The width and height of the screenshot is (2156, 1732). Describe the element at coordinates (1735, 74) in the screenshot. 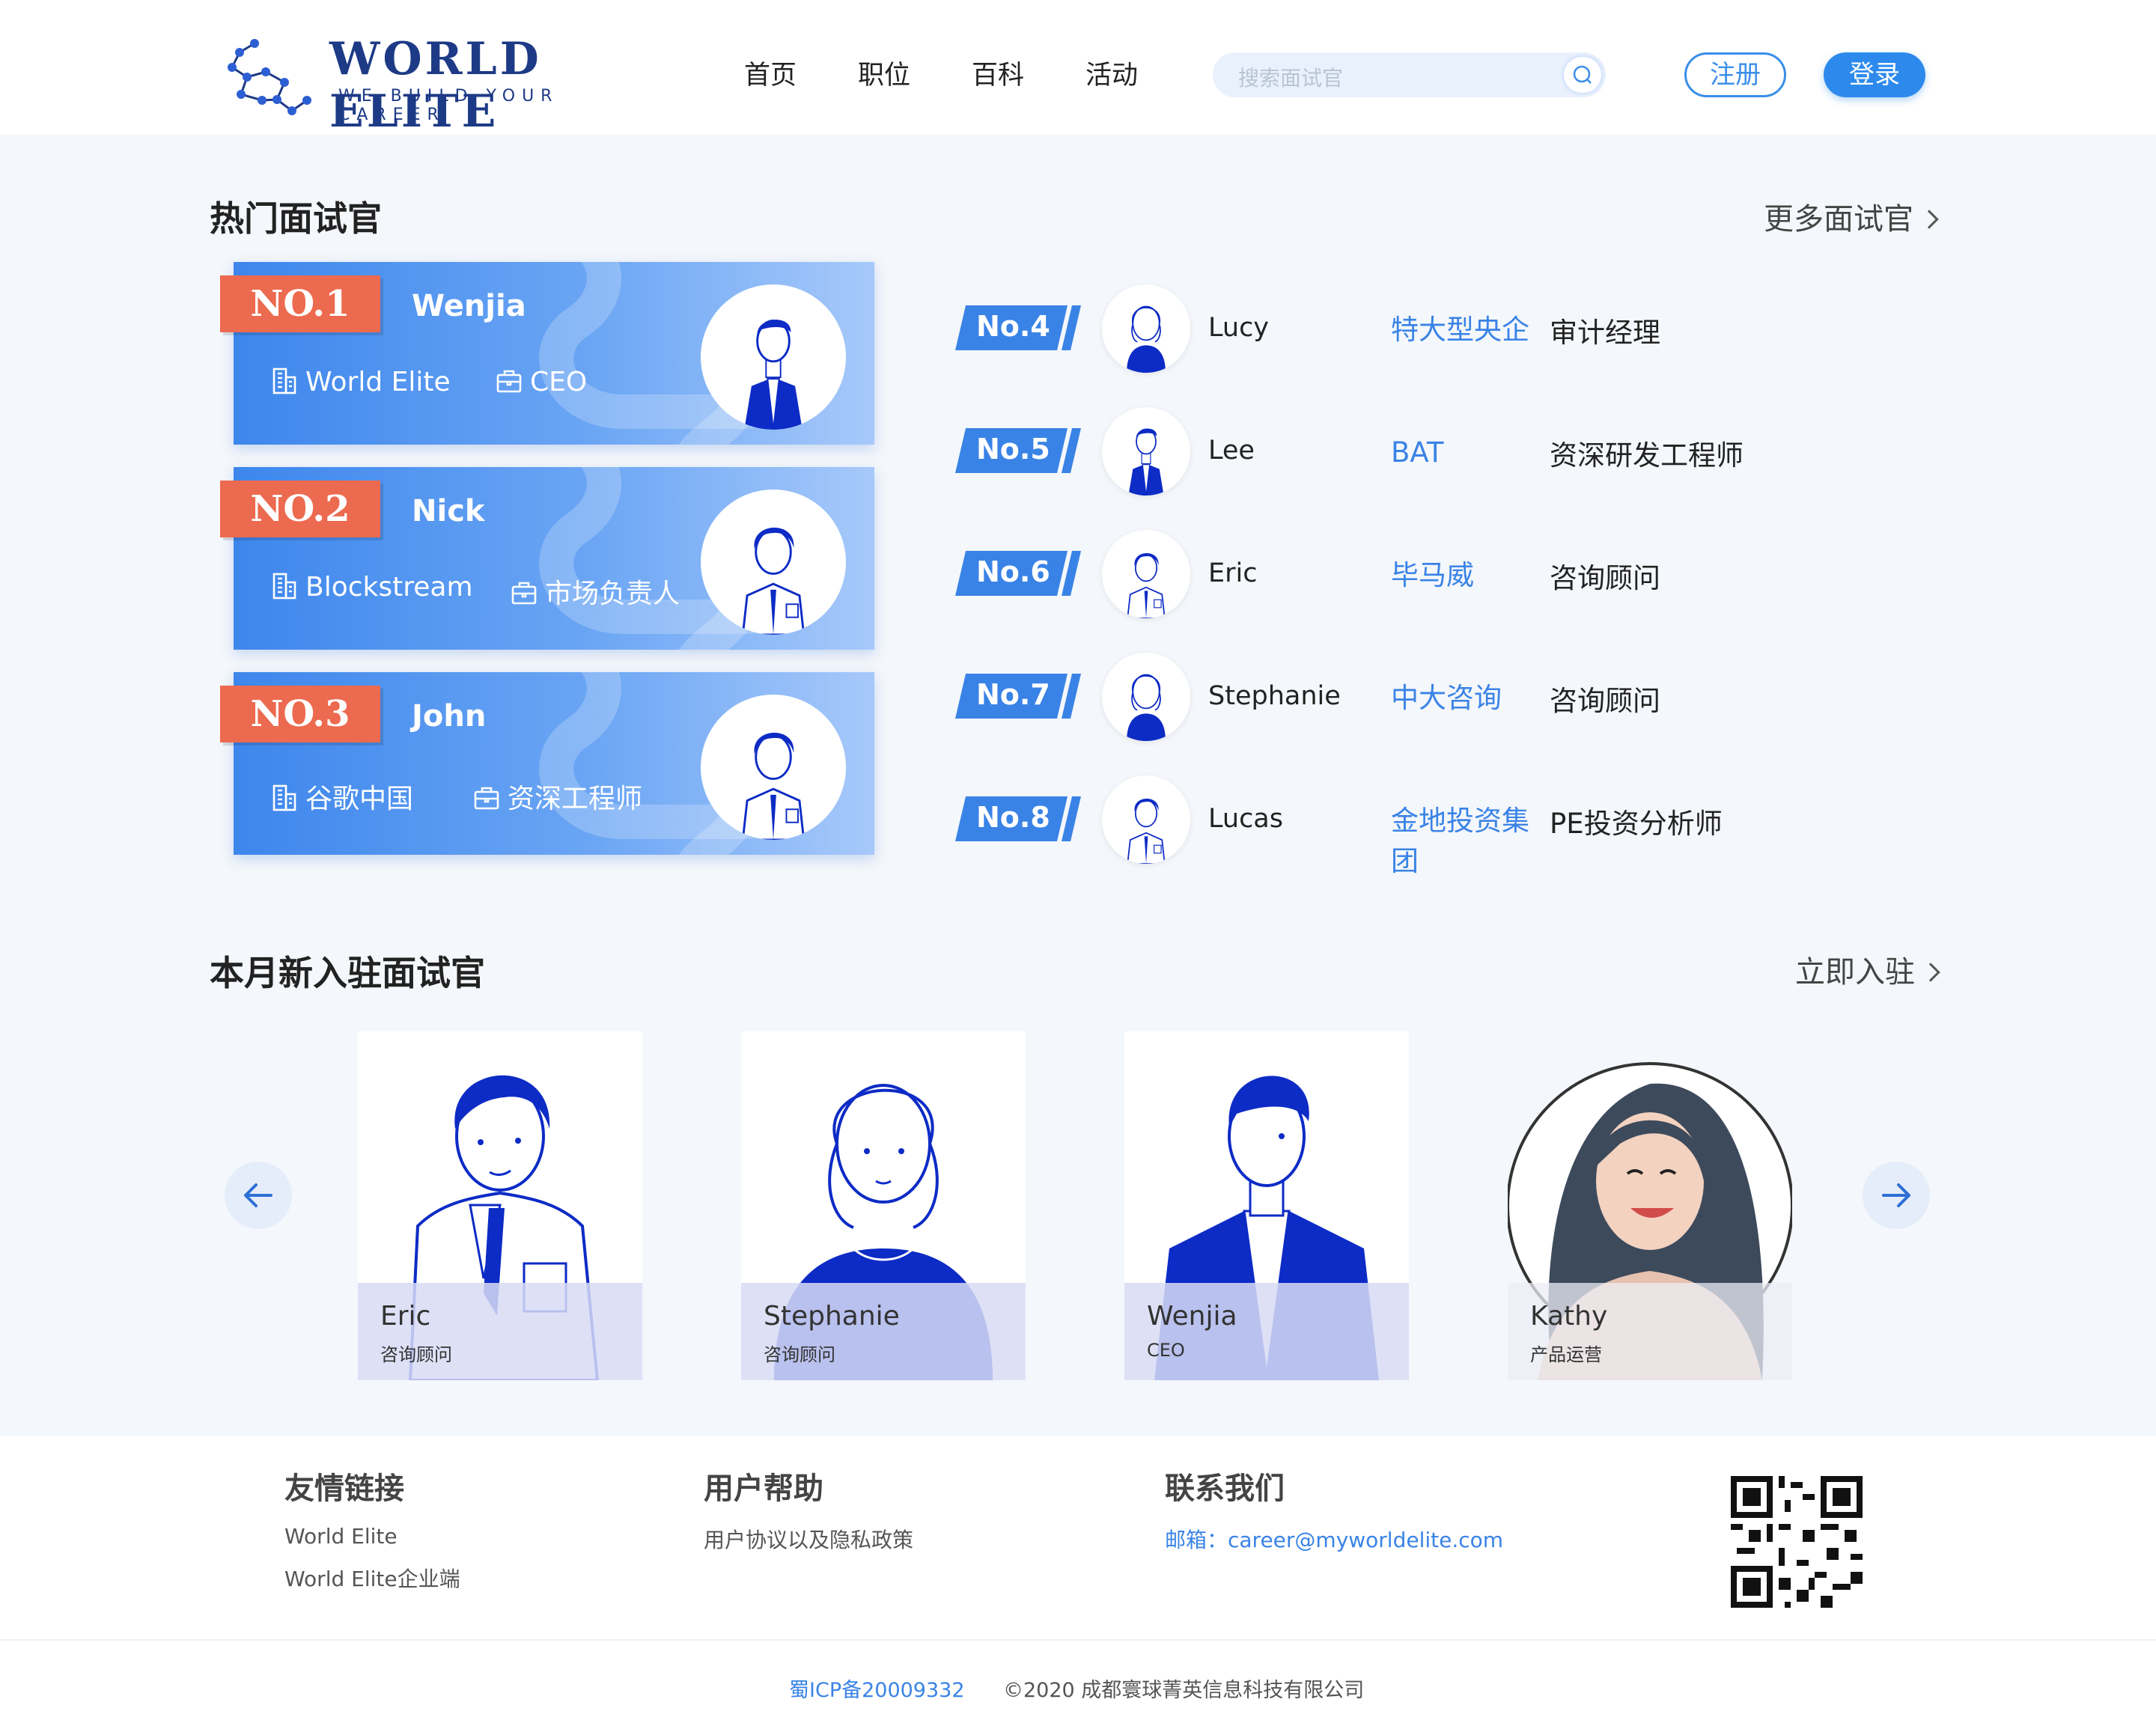

I see `register-button: 注册` at that location.